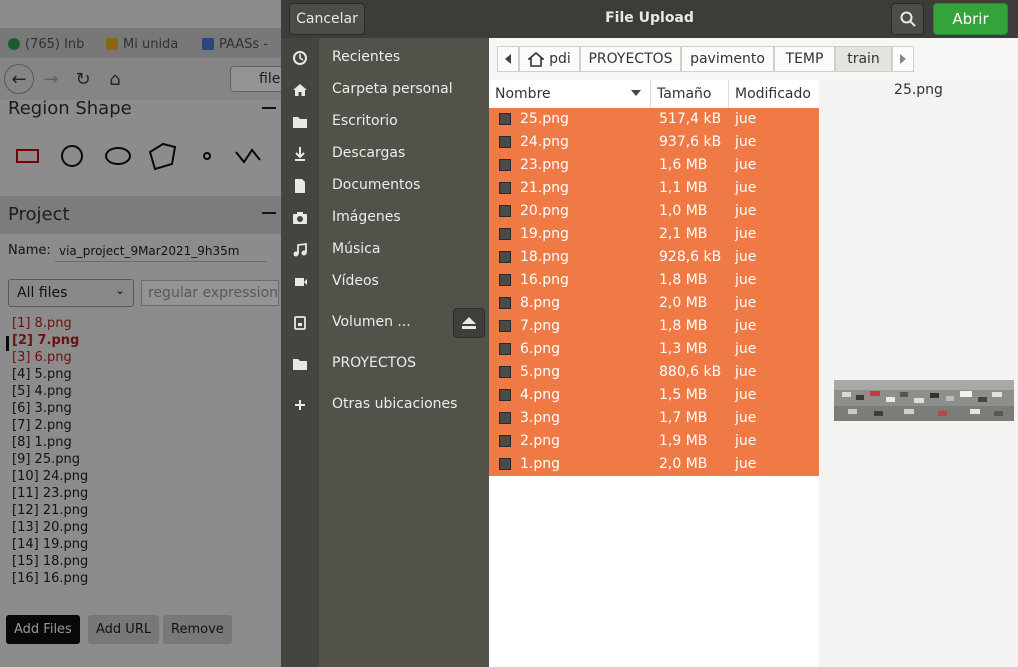 The image size is (1018, 667). What do you see at coordinates (654, 303) in the screenshot?
I see `file-row: 8.png 2,0 MB jue` at bounding box center [654, 303].